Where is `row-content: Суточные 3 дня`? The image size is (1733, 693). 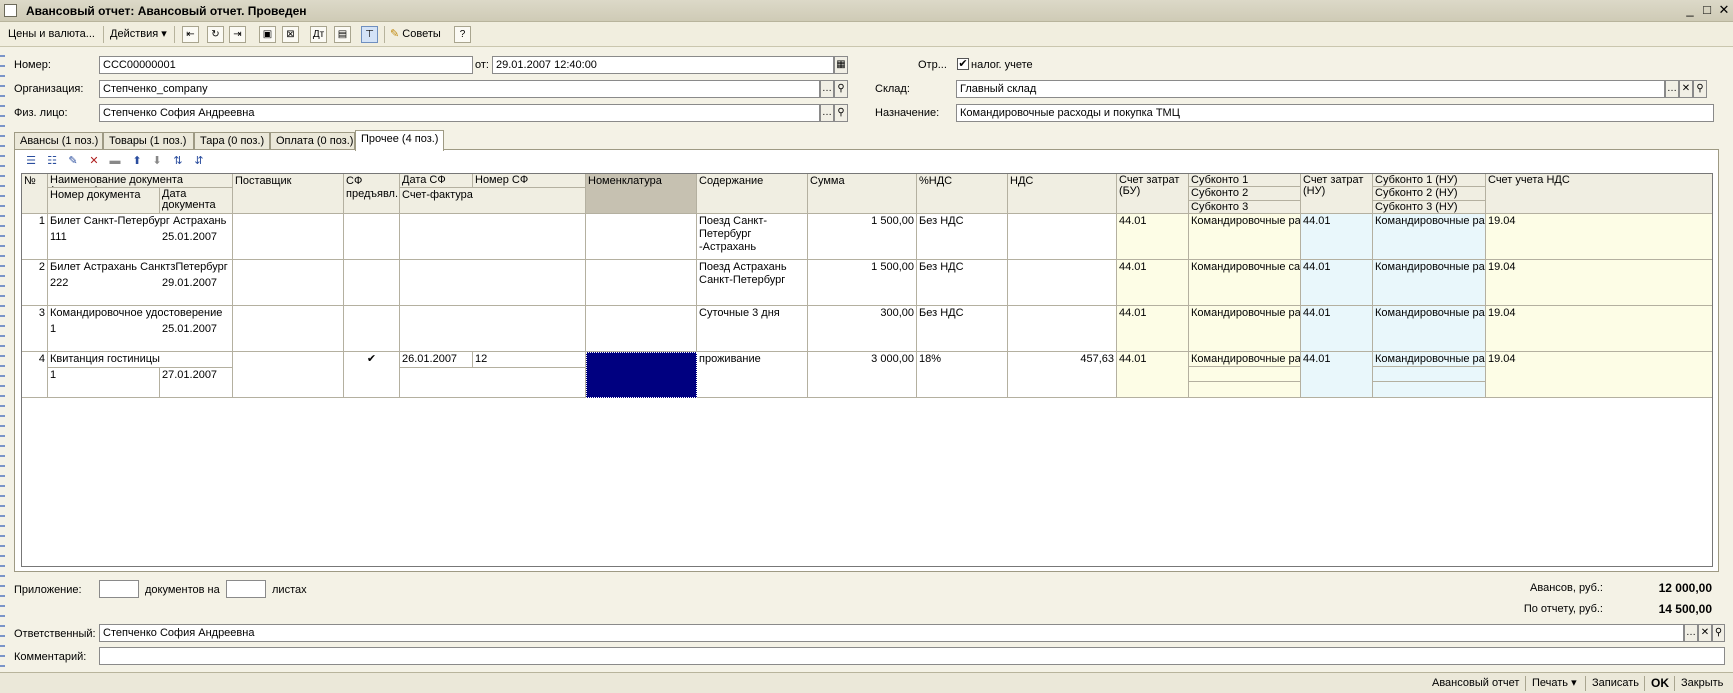
row-content: Суточные 3 дня is located at coordinates (752, 329).